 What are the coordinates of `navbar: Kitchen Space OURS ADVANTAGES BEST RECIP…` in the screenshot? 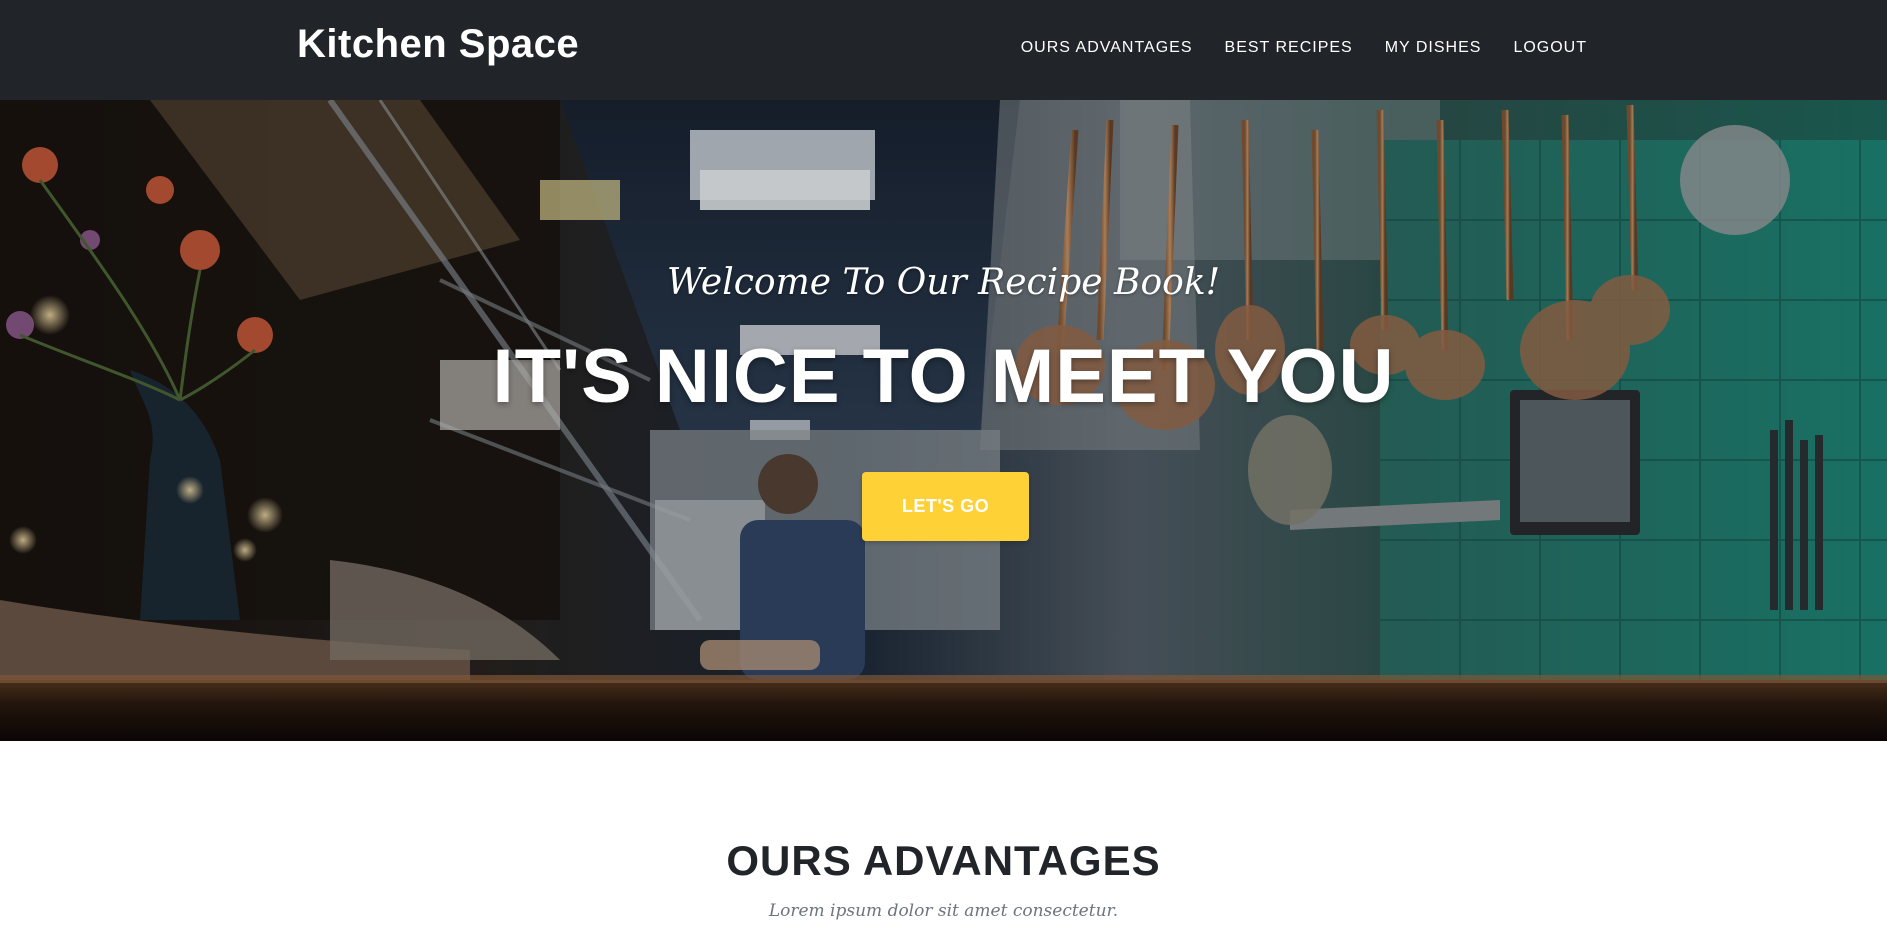 It's located at (943, 50).